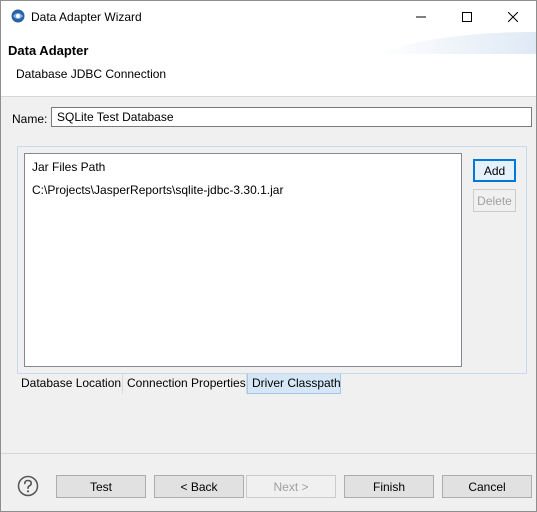 The width and height of the screenshot is (537, 512). I want to click on name-label: Name:, so click(30, 119).